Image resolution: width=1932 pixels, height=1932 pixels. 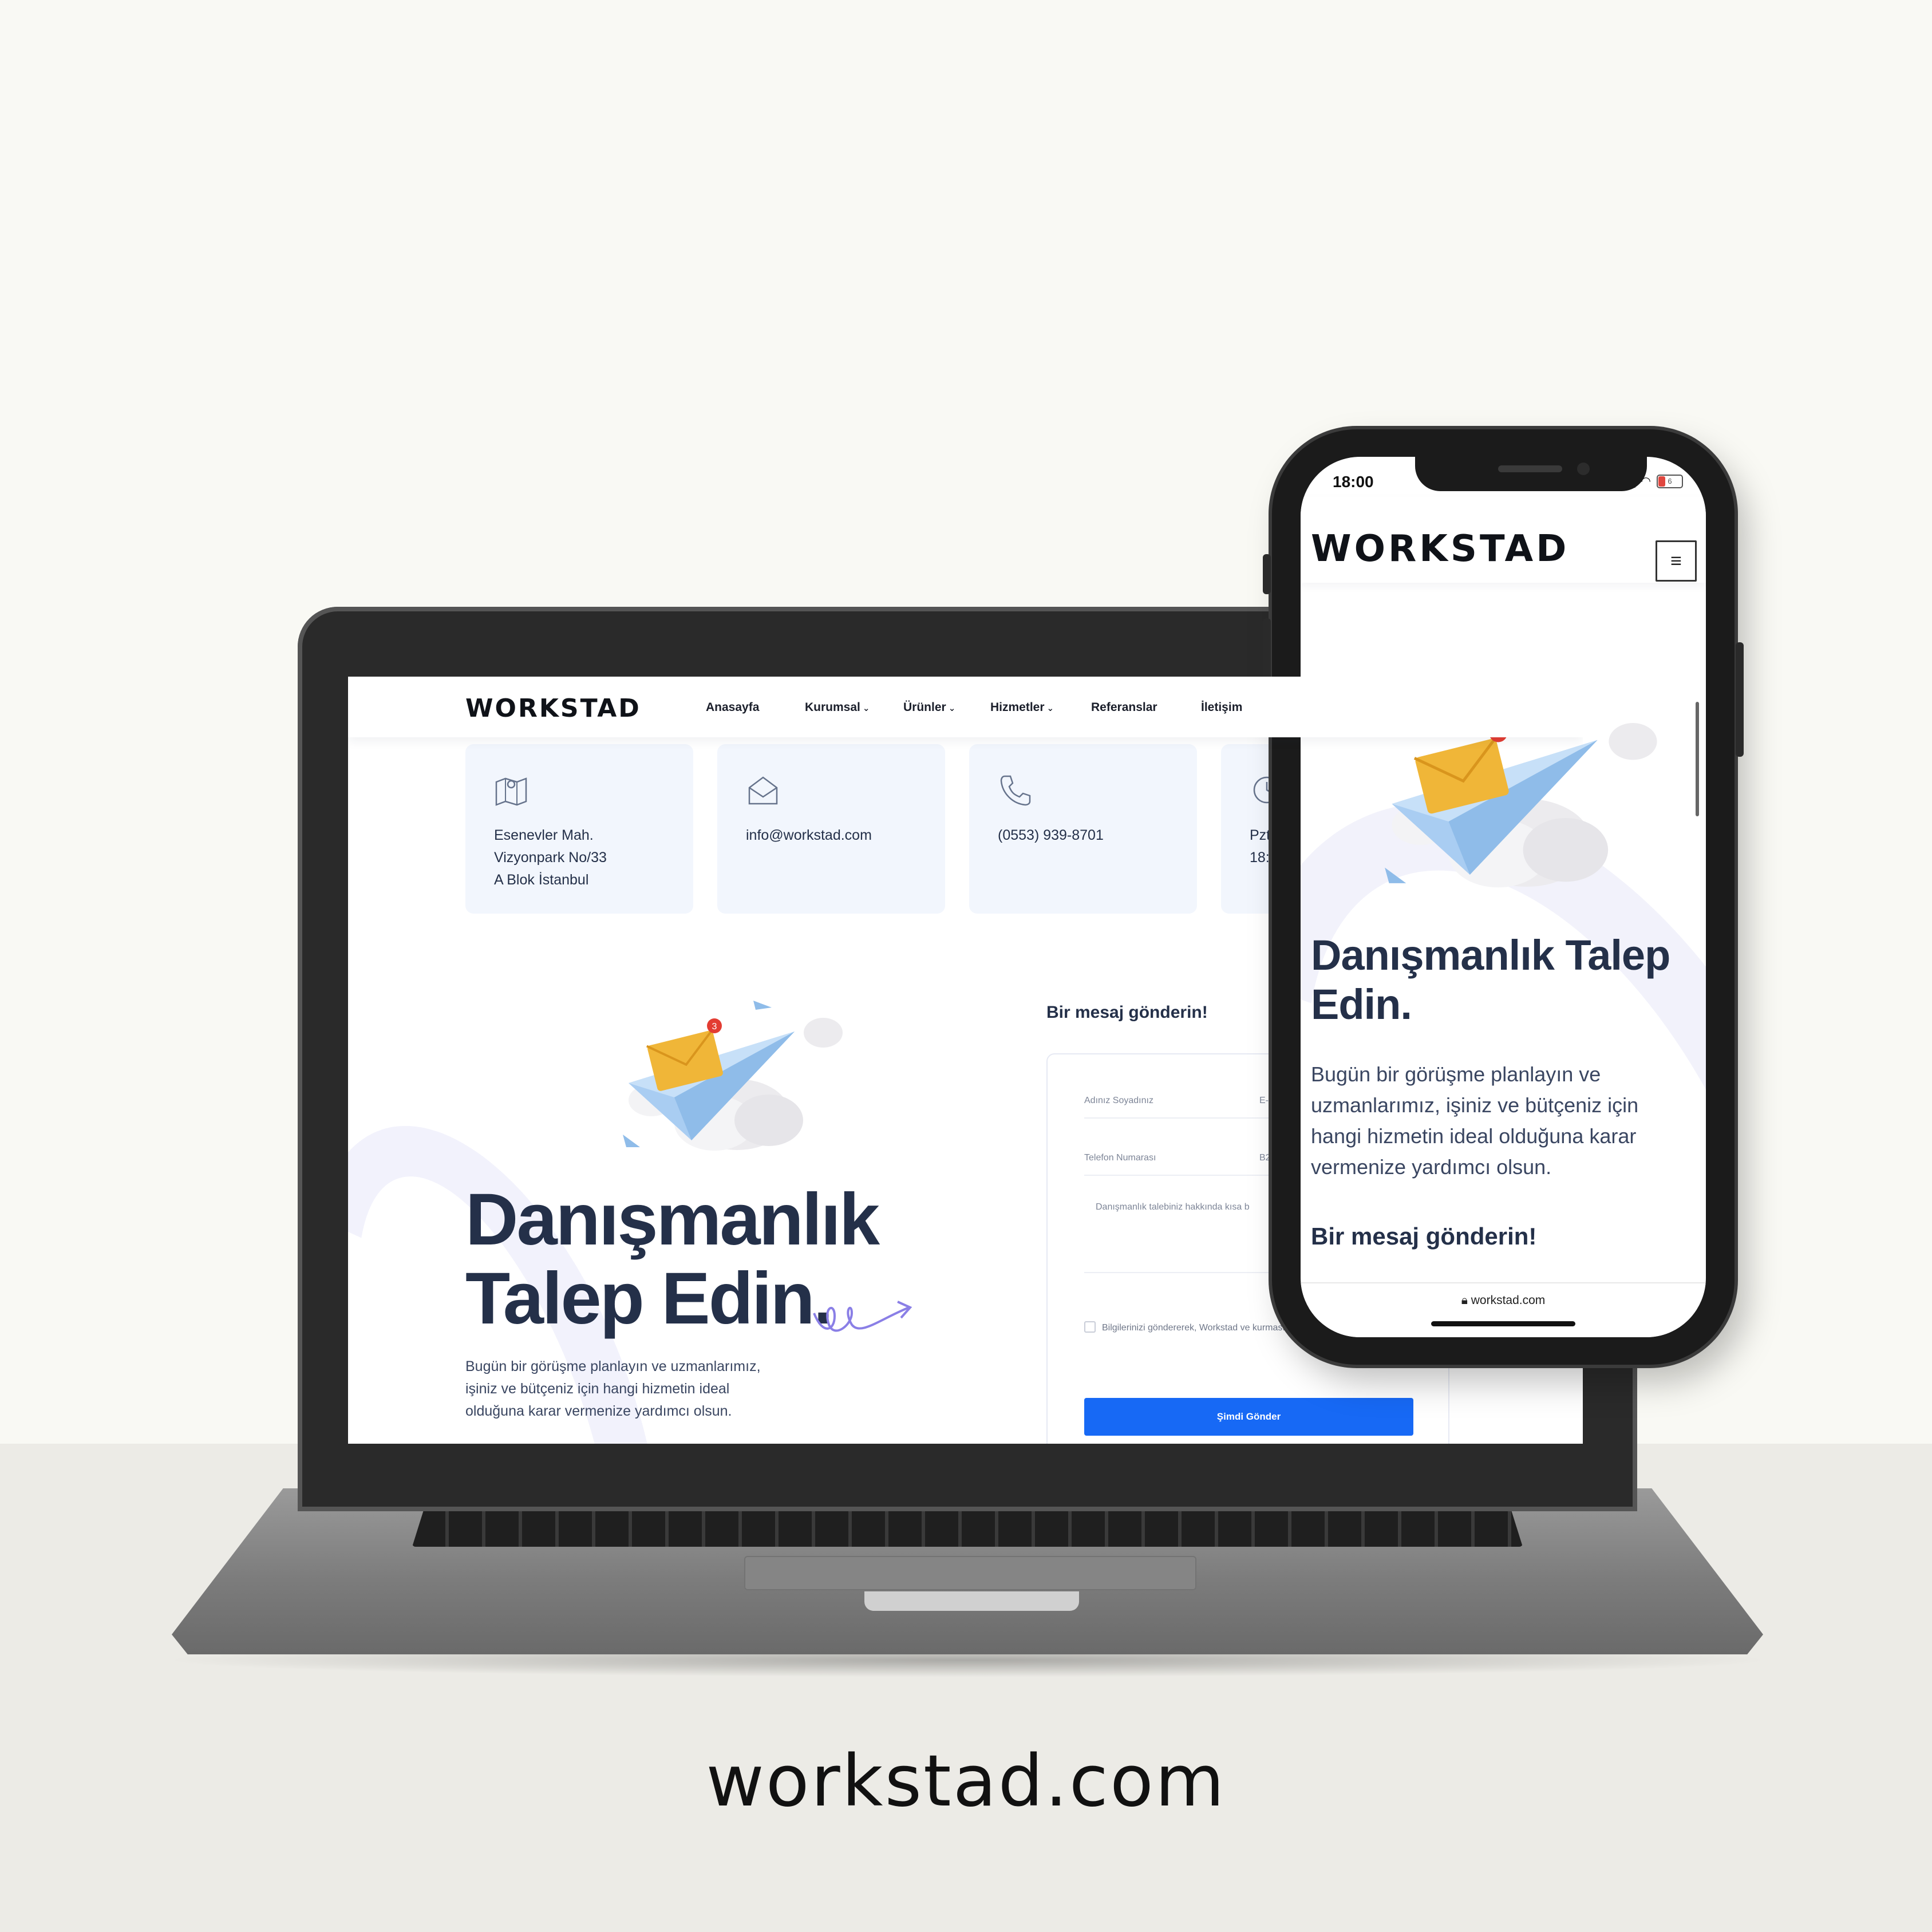 What do you see at coordinates (1530, 468) in the screenshot?
I see `phone-speaker` at bounding box center [1530, 468].